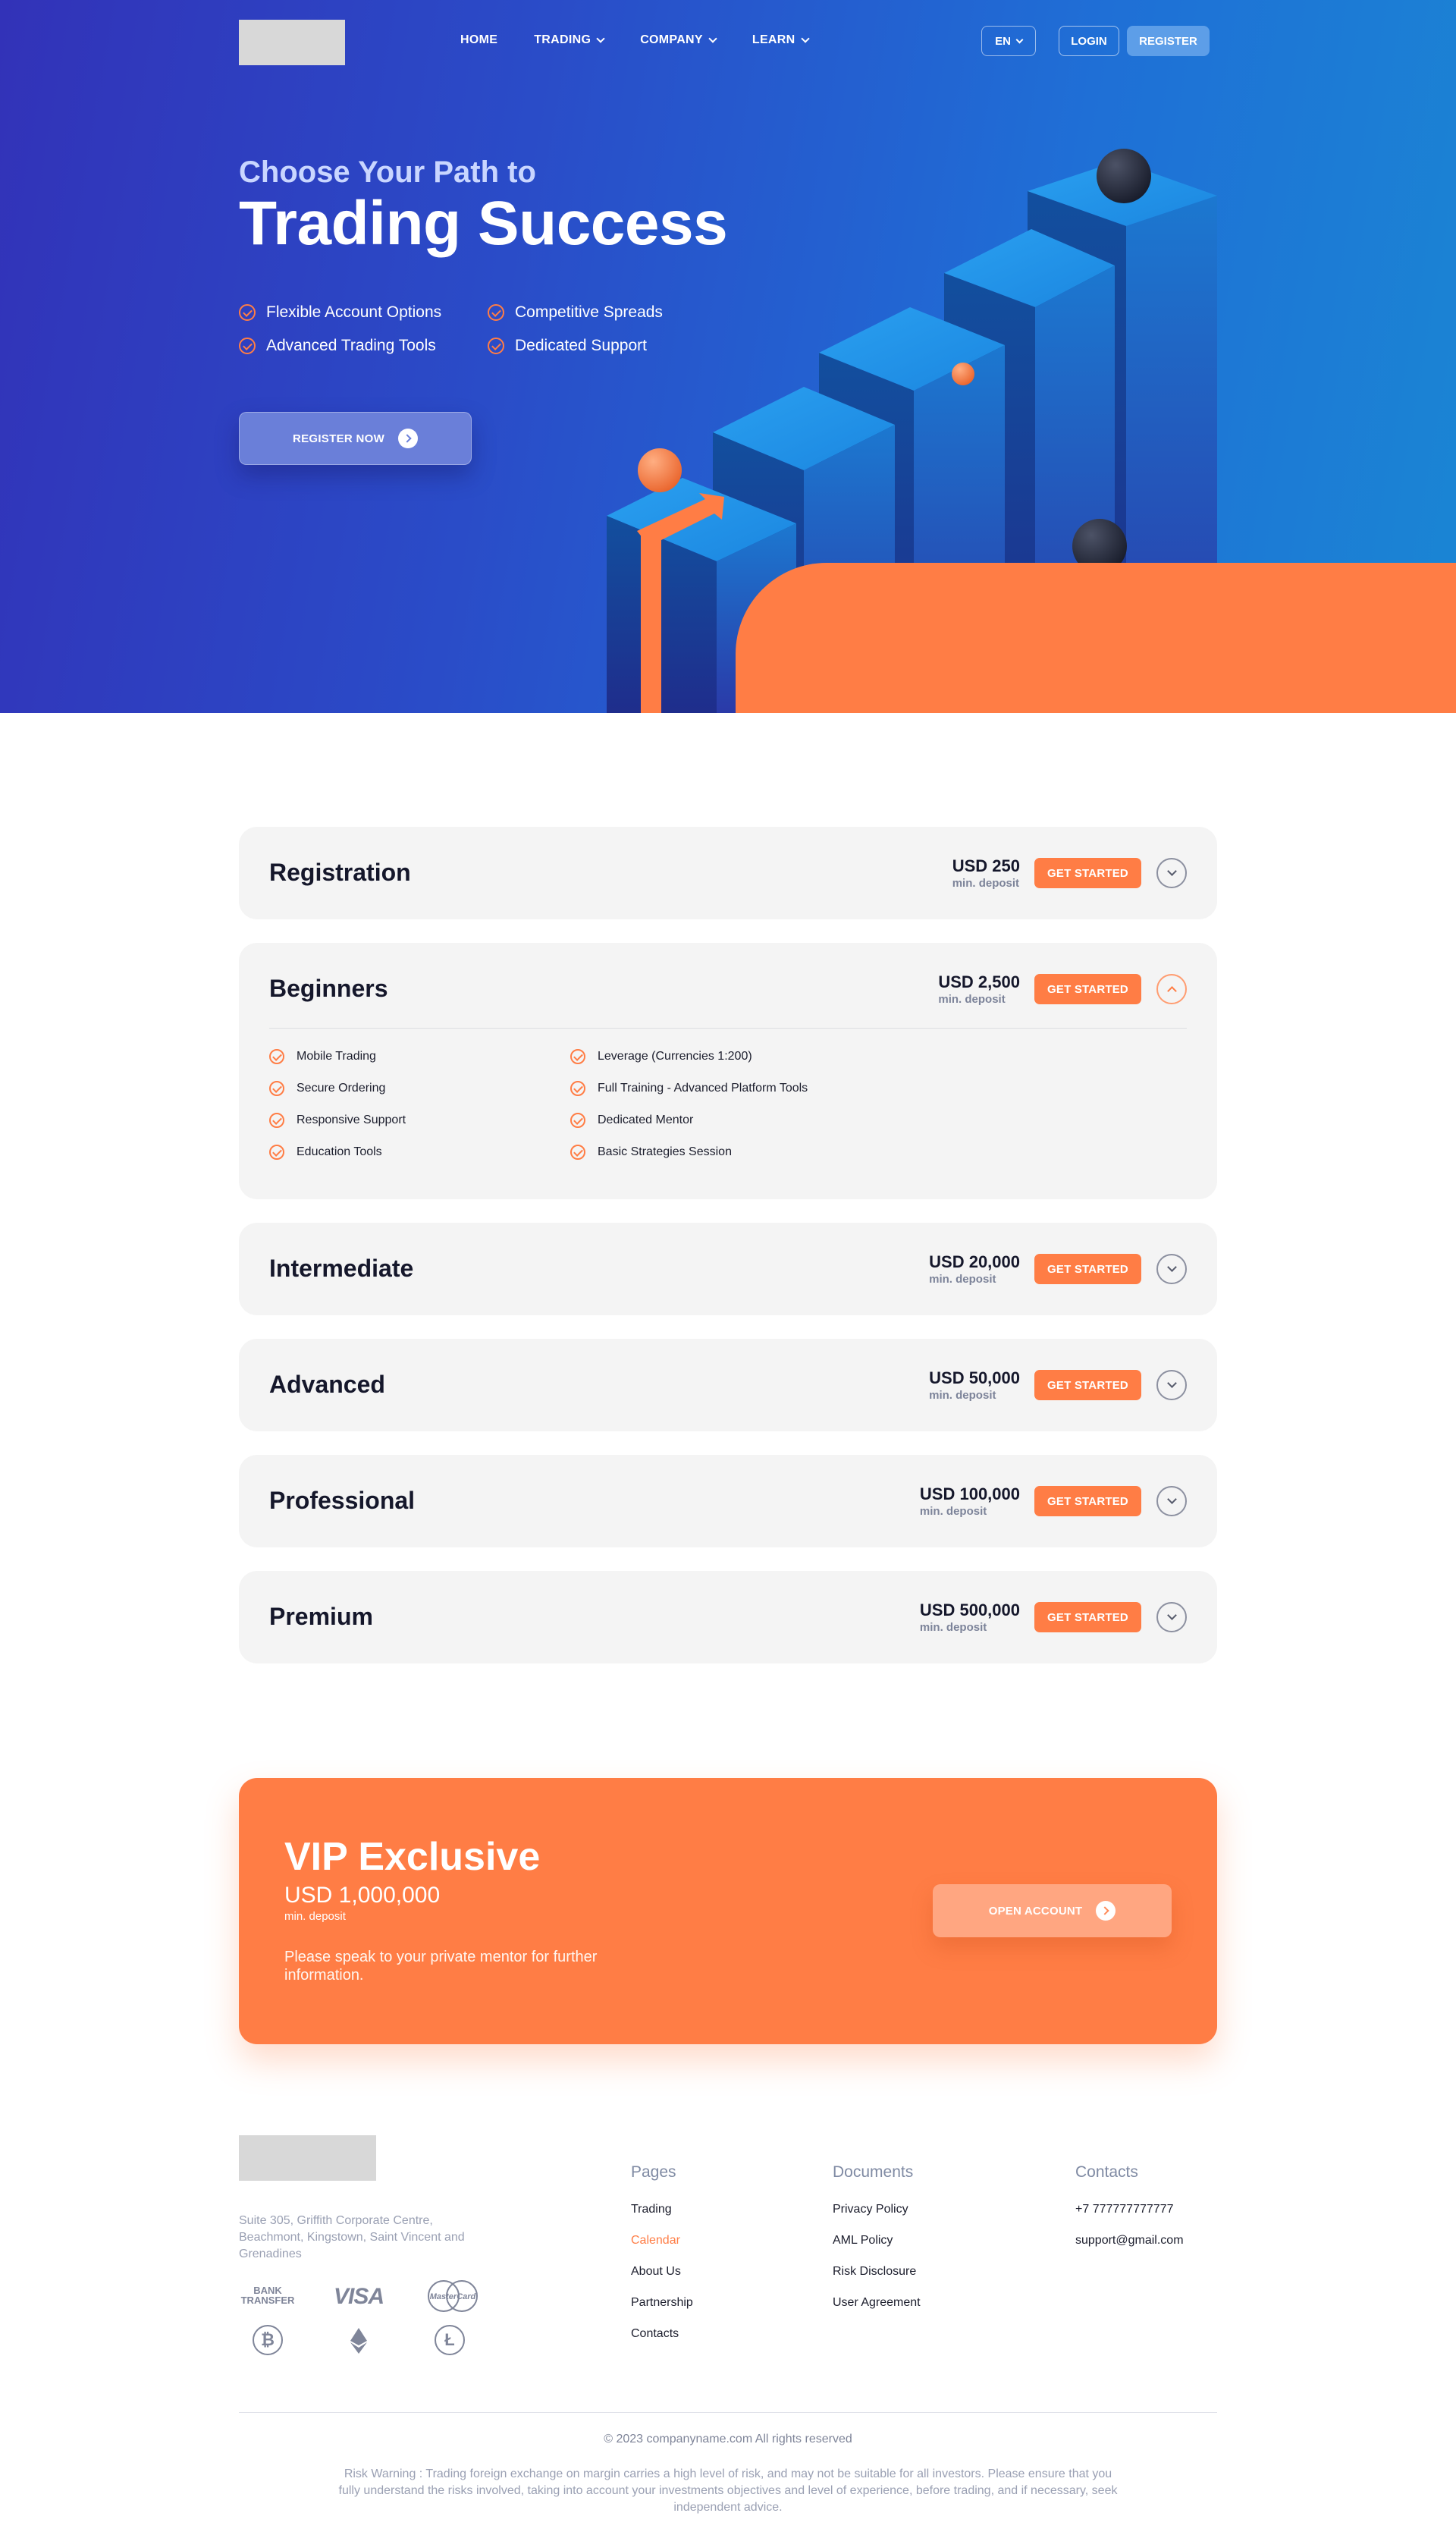 The image size is (1456, 2535). I want to click on footer-link-about-us: About Us, so click(662, 2280).